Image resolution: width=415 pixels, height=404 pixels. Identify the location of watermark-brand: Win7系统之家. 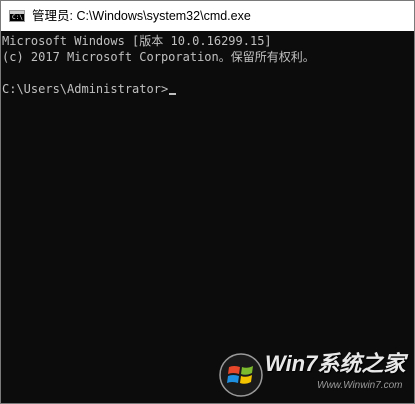
(335, 363).